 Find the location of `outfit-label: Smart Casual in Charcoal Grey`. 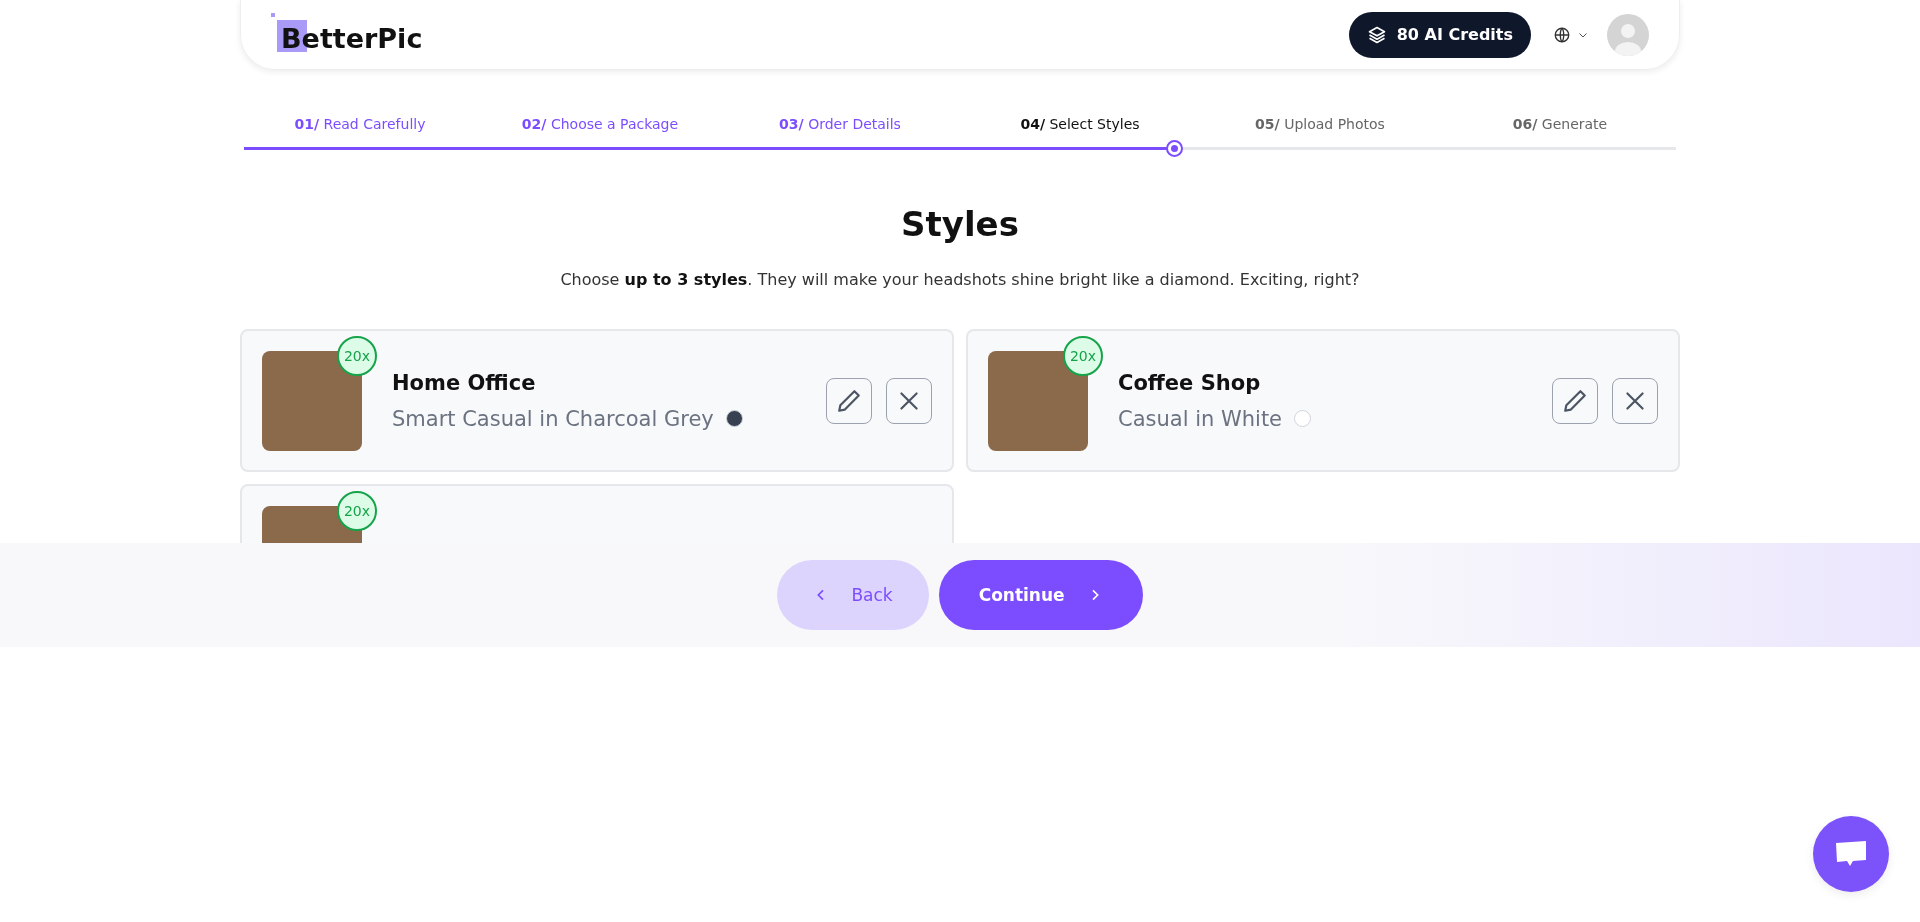

outfit-label: Smart Casual in Charcoal Grey is located at coordinates (553, 418).